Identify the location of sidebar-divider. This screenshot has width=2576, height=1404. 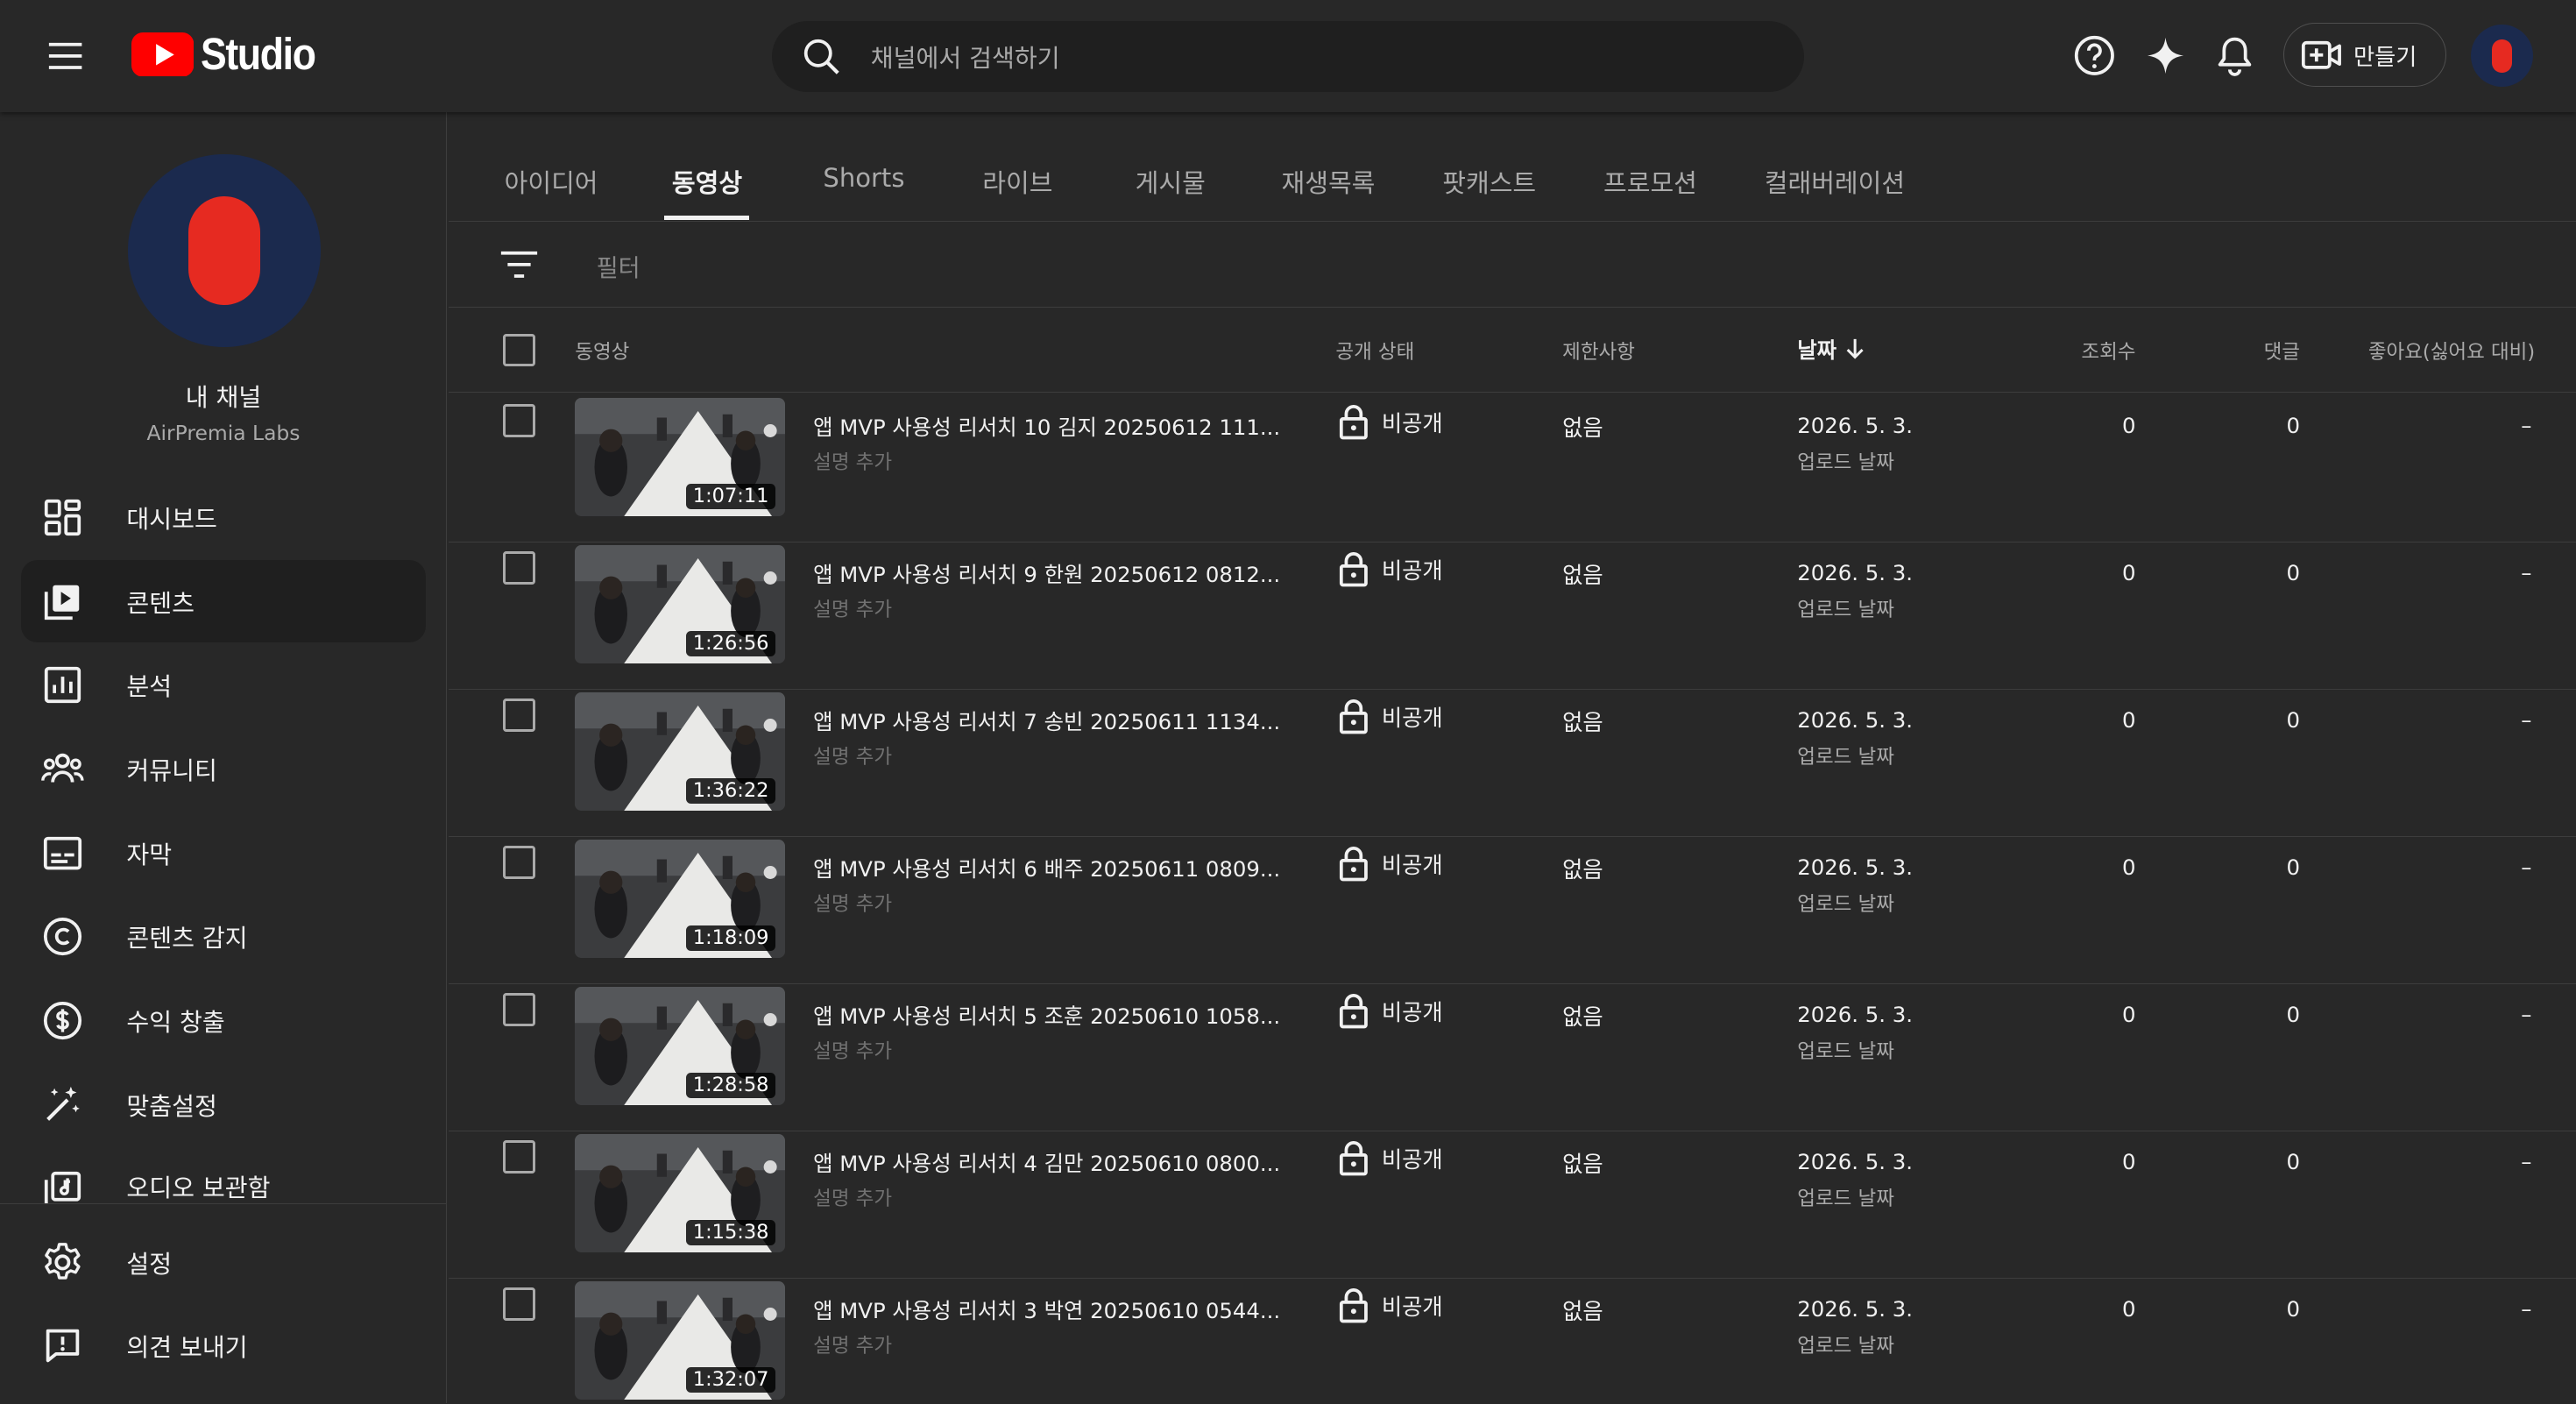
(223, 1203).